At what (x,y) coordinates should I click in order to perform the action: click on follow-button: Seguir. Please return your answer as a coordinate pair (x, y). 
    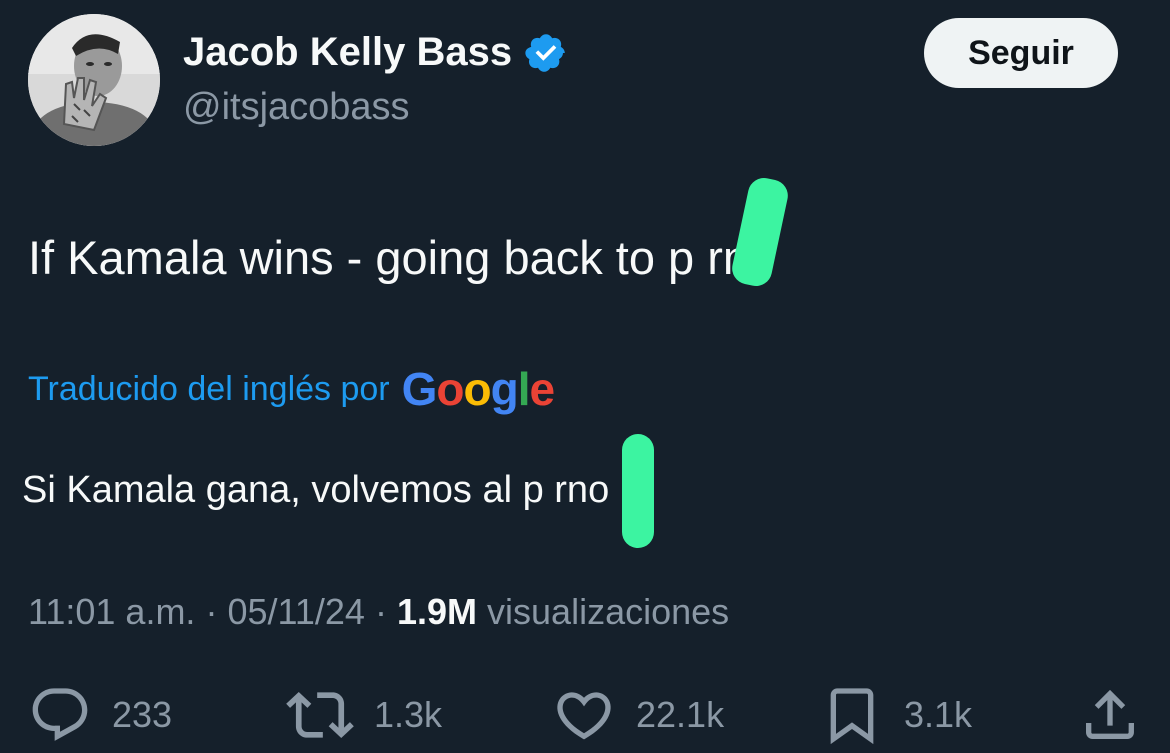
    Looking at the image, I should click on (1021, 53).